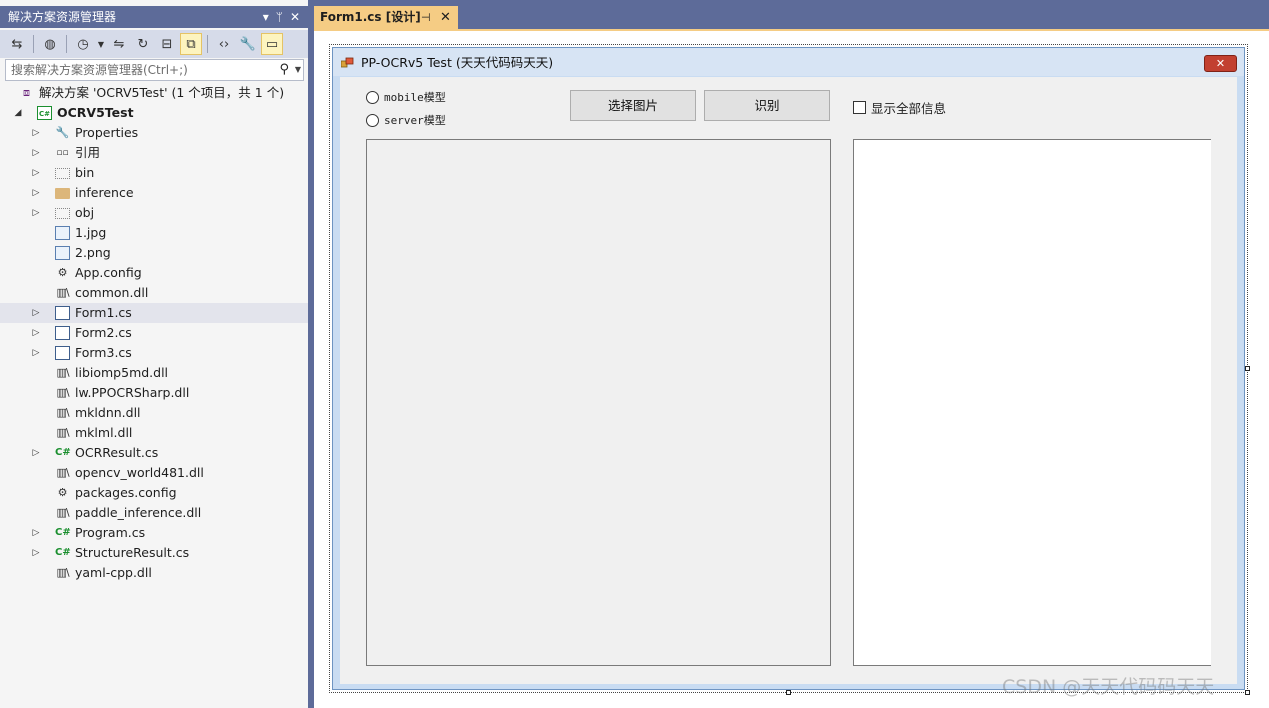  What do you see at coordinates (1247, 692) in the screenshot?
I see `resize-handle-bottom-right` at bounding box center [1247, 692].